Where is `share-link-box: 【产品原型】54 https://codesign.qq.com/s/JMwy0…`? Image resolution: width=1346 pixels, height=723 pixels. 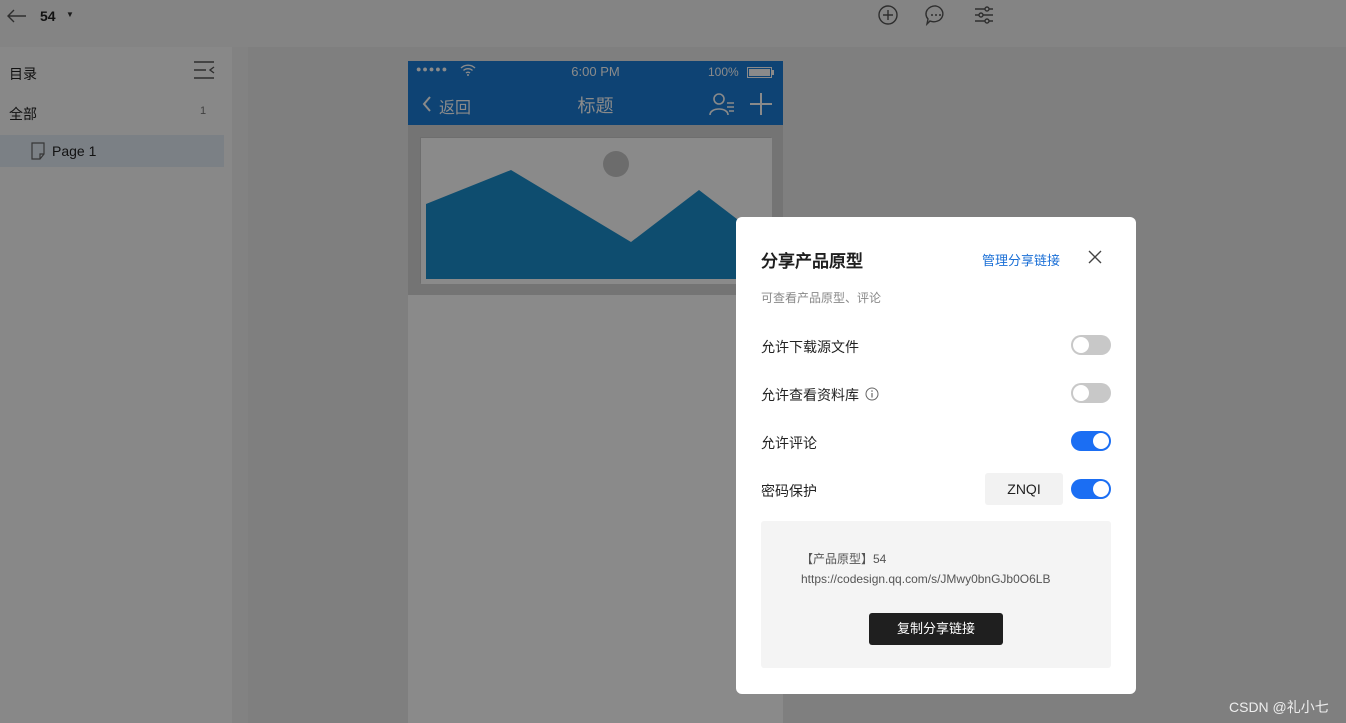 share-link-box: 【产品原型】54 https://codesign.qq.com/s/JMwy0… is located at coordinates (936, 594).